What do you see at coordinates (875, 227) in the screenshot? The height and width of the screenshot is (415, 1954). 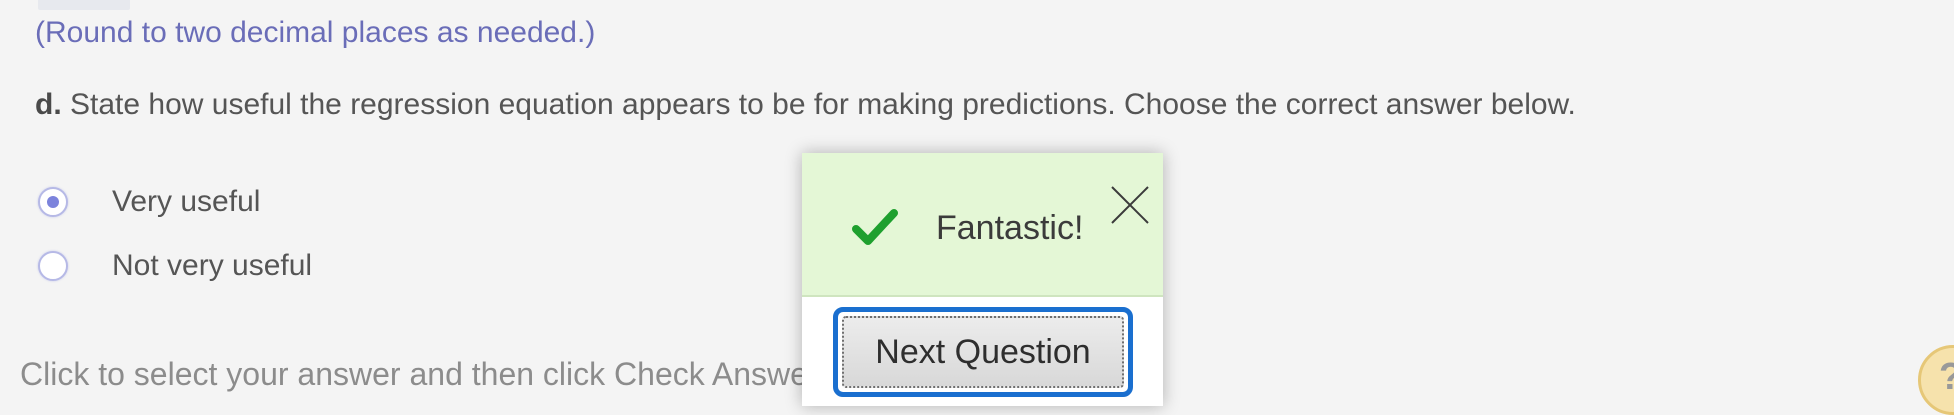 I see `check-icon` at bounding box center [875, 227].